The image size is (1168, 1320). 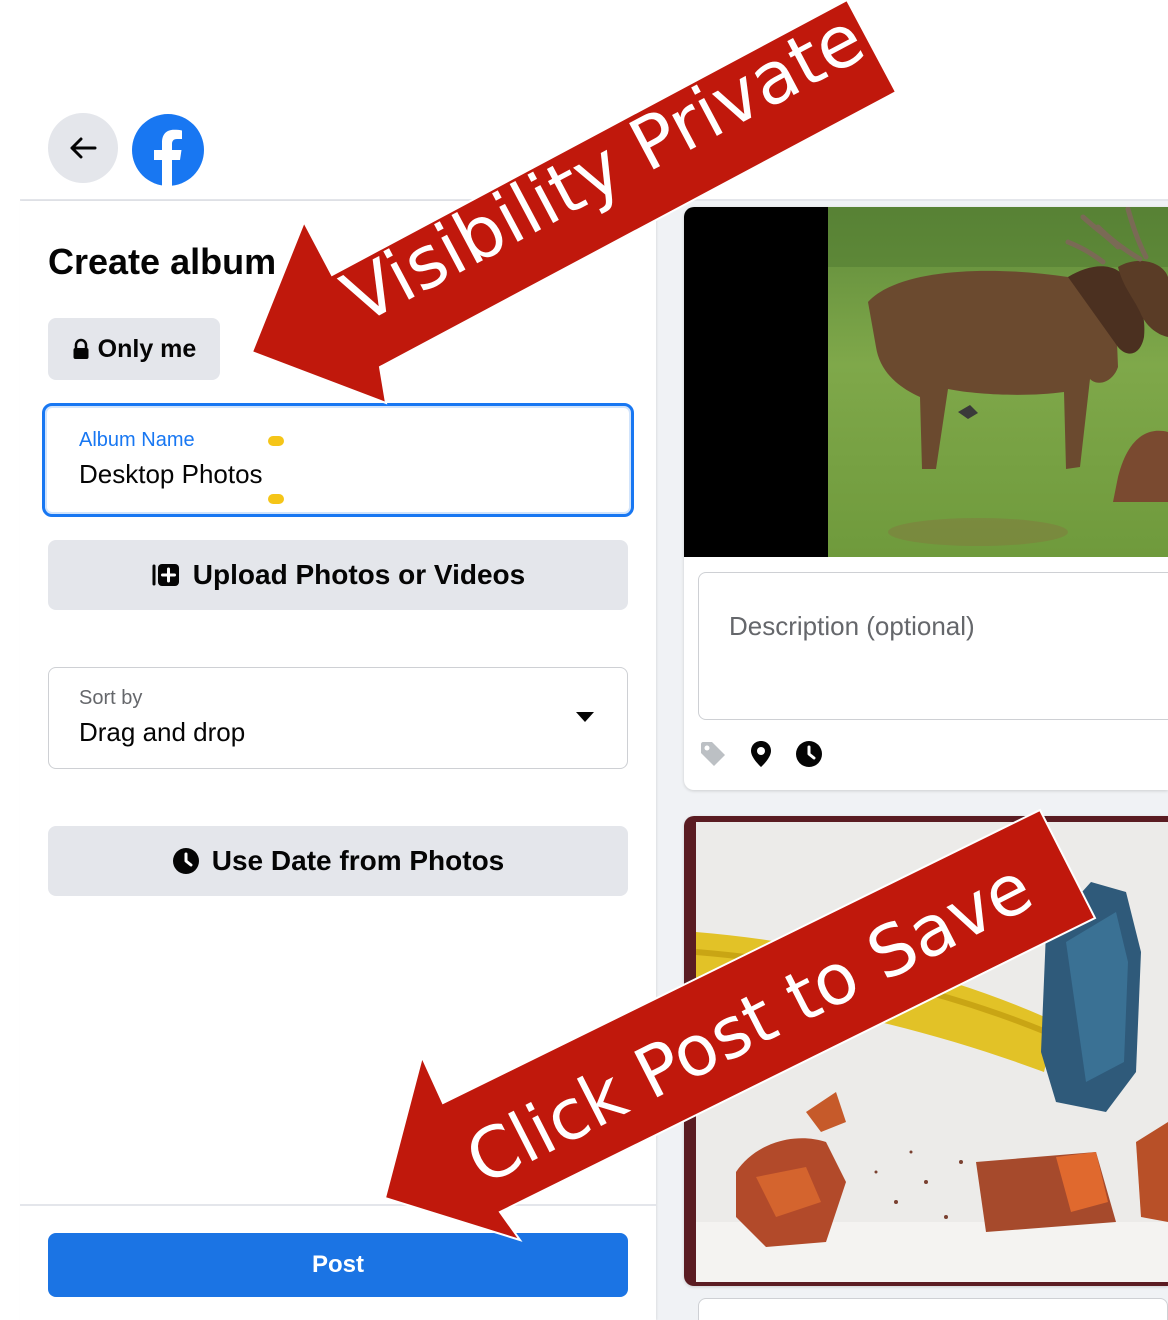 What do you see at coordinates (852, 626) in the screenshot?
I see `description-placeholder: Description (optional)` at bounding box center [852, 626].